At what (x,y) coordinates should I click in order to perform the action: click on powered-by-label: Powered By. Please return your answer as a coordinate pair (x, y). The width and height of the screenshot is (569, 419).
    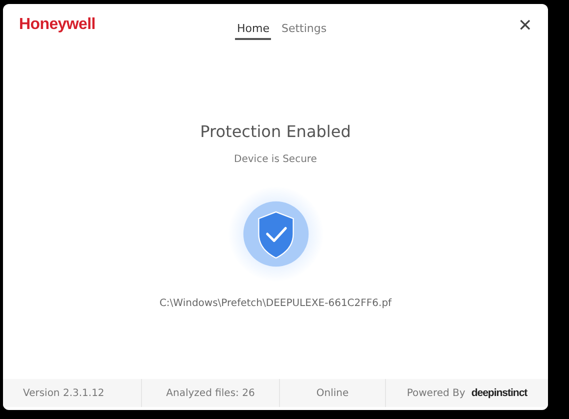
    Looking at the image, I should click on (436, 393).